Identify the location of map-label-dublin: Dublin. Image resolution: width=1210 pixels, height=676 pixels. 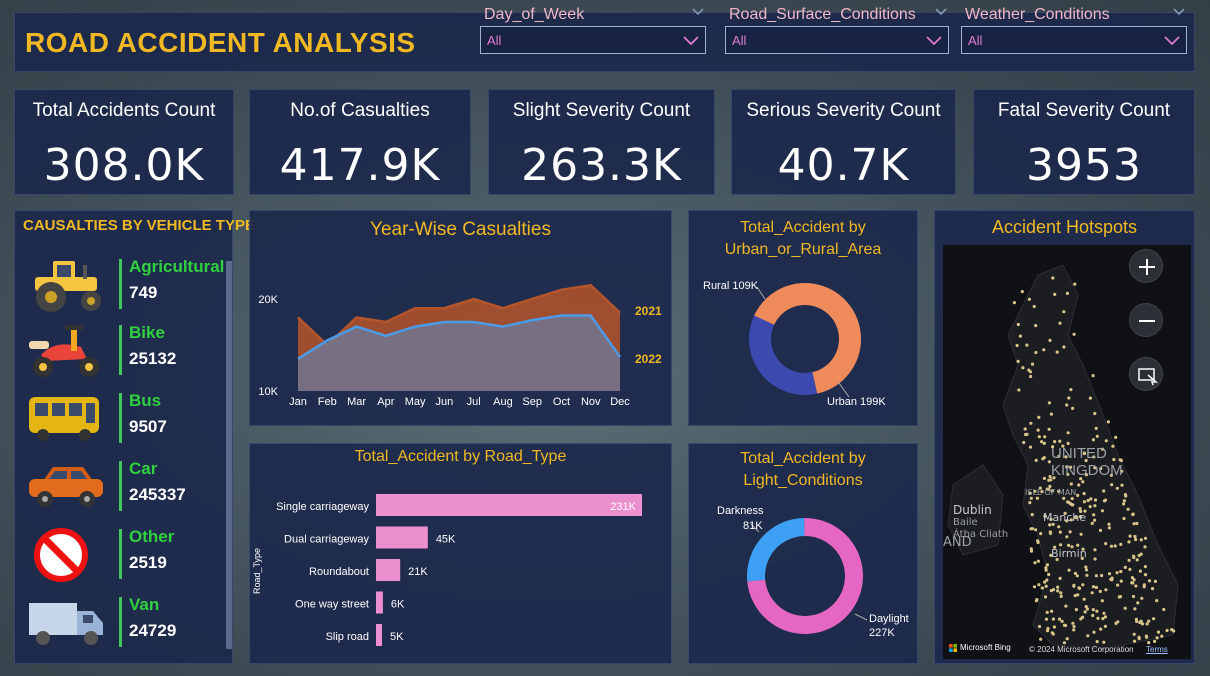
(972, 510).